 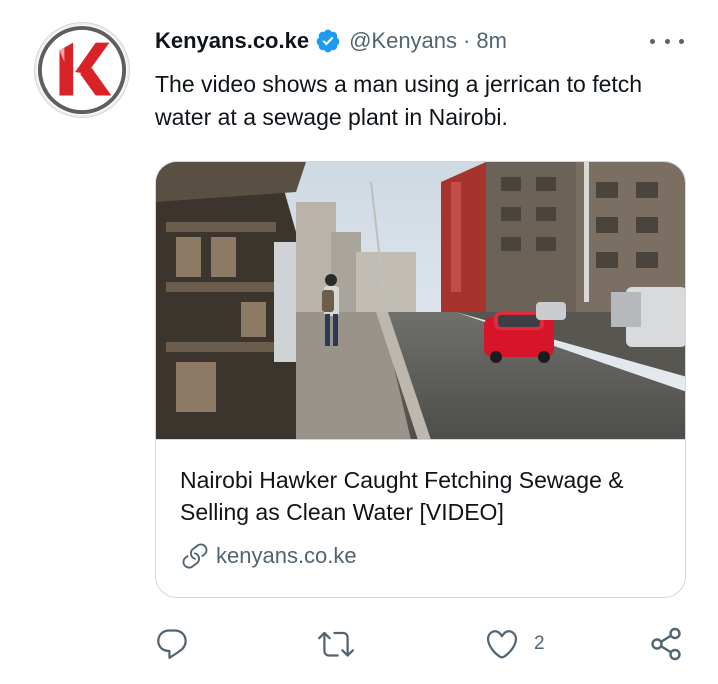 I want to click on tweet-header: Kenyans.co.ke @Kenyans · 8m, so click(x=426, y=41).